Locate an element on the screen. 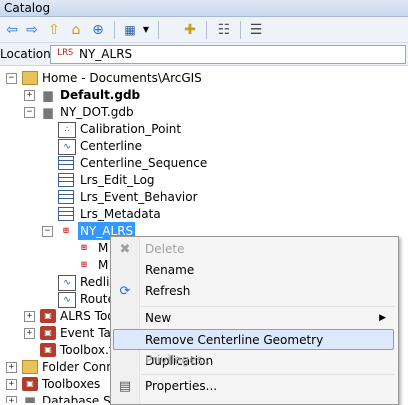  menu-item-rename: Rename is located at coordinates (253, 270).